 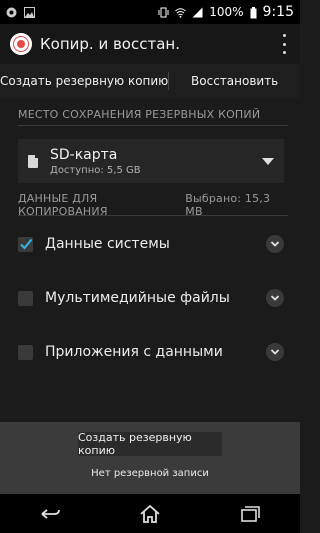 I want to click on option-label: Данные системы, so click(x=107, y=244).